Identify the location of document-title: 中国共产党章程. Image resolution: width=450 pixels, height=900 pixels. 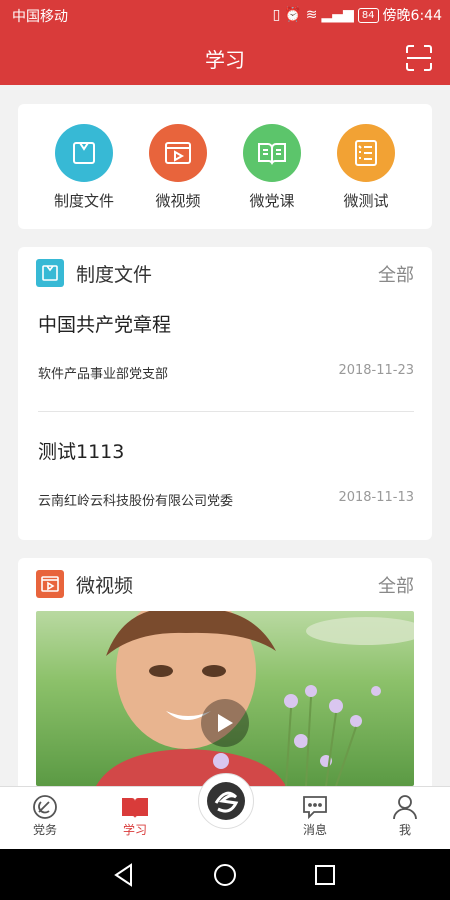
(105, 325).